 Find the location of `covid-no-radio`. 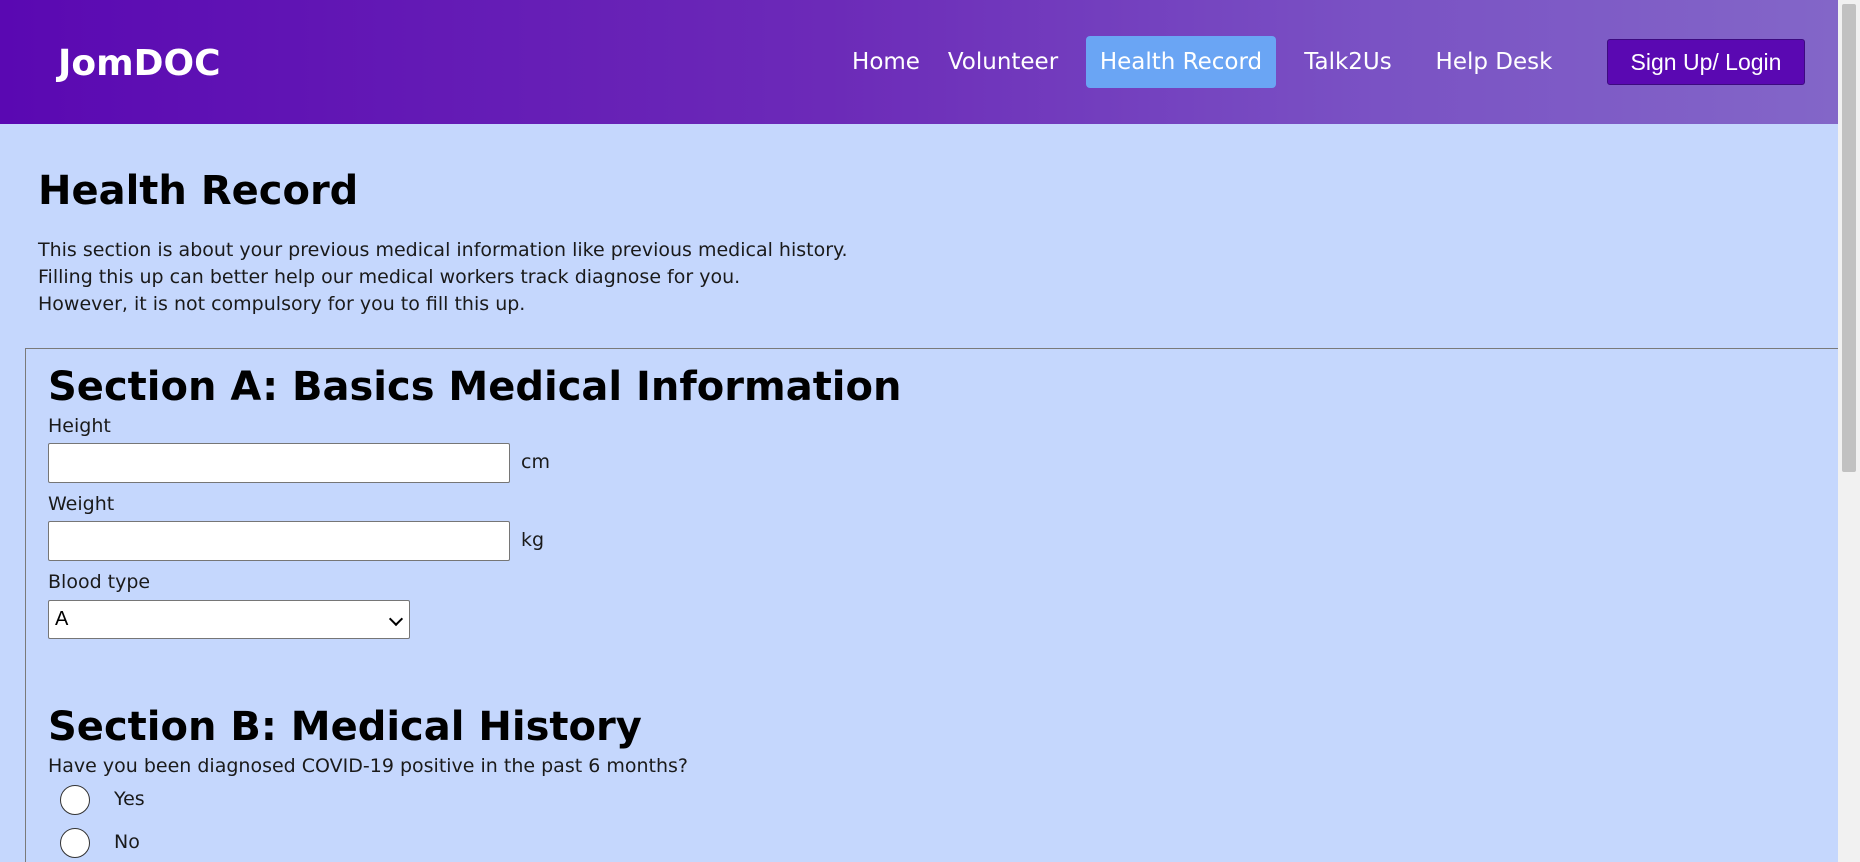

covid-no-radio is located at coordinates (75, 843).